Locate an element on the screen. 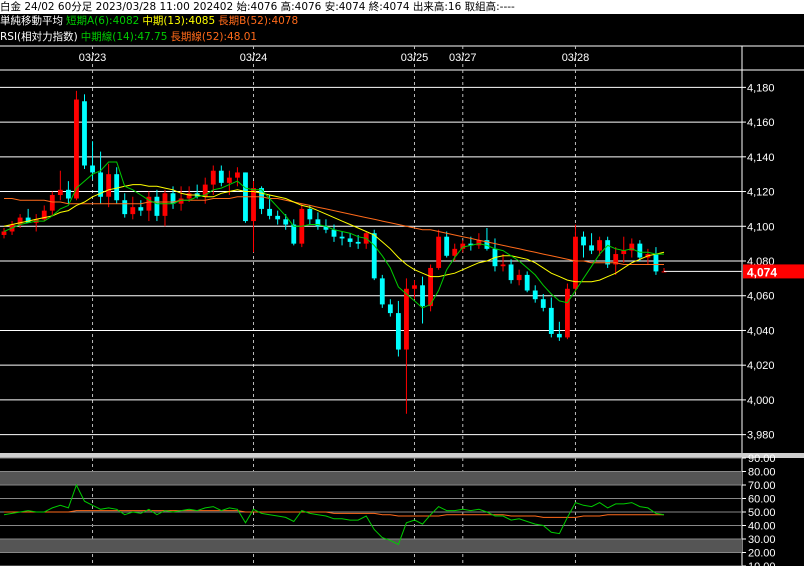 This screenshot has height=566, width=804. rsi-tick-label: 30.00 is located at coordinates (762, 540).